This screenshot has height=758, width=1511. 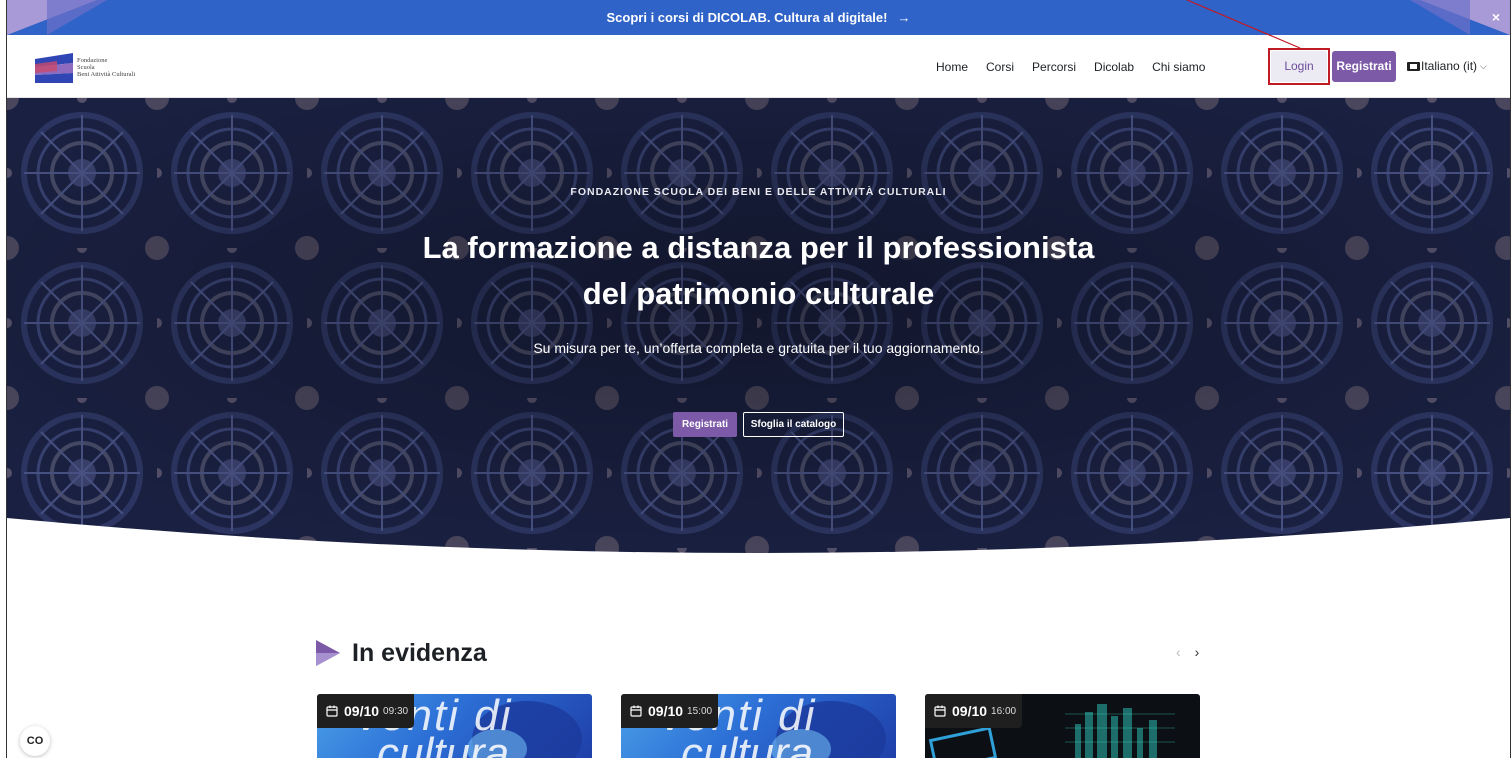 I want to click on login-highlight-box, so click(x=1299, y=66).